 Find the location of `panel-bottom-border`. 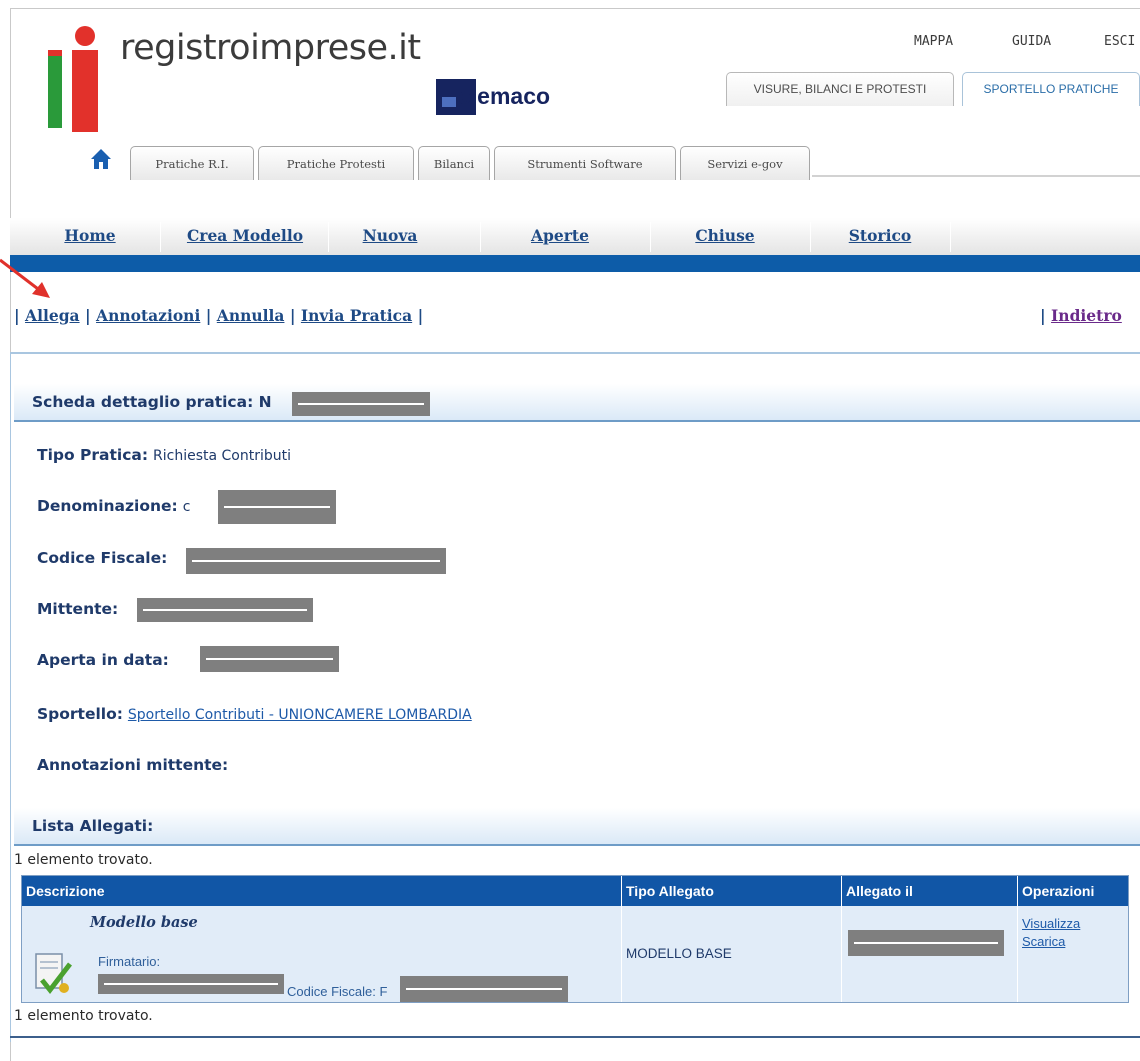

panel-bottom-border is located at coordinates (575, 1037).